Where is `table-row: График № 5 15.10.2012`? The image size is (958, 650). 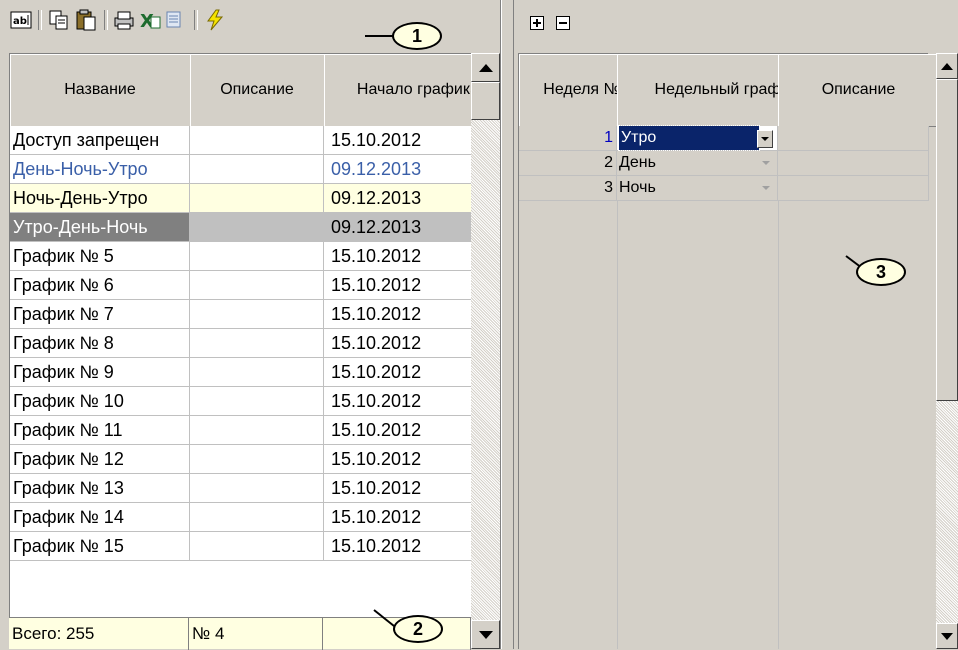 table-row: График № 5 15.10.2012 is located at coordinates (241, 256).